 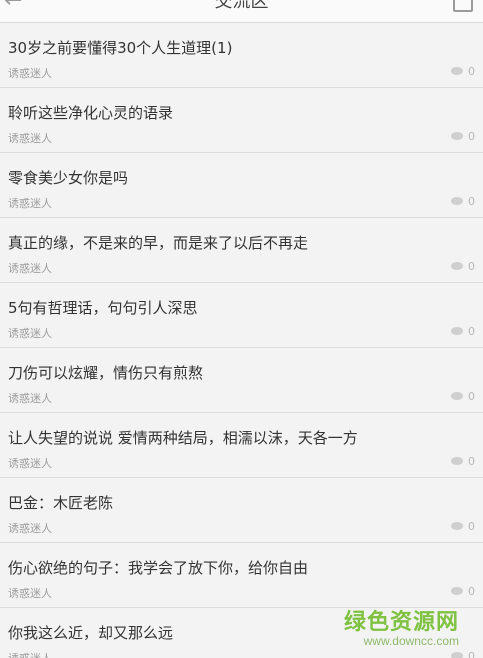 What do you see at coordinates (241, 185) in the screenshot?
I see `topic-item: 零食美少女你是吗 诱惑迷人 0` at bounding box center [241, 185].